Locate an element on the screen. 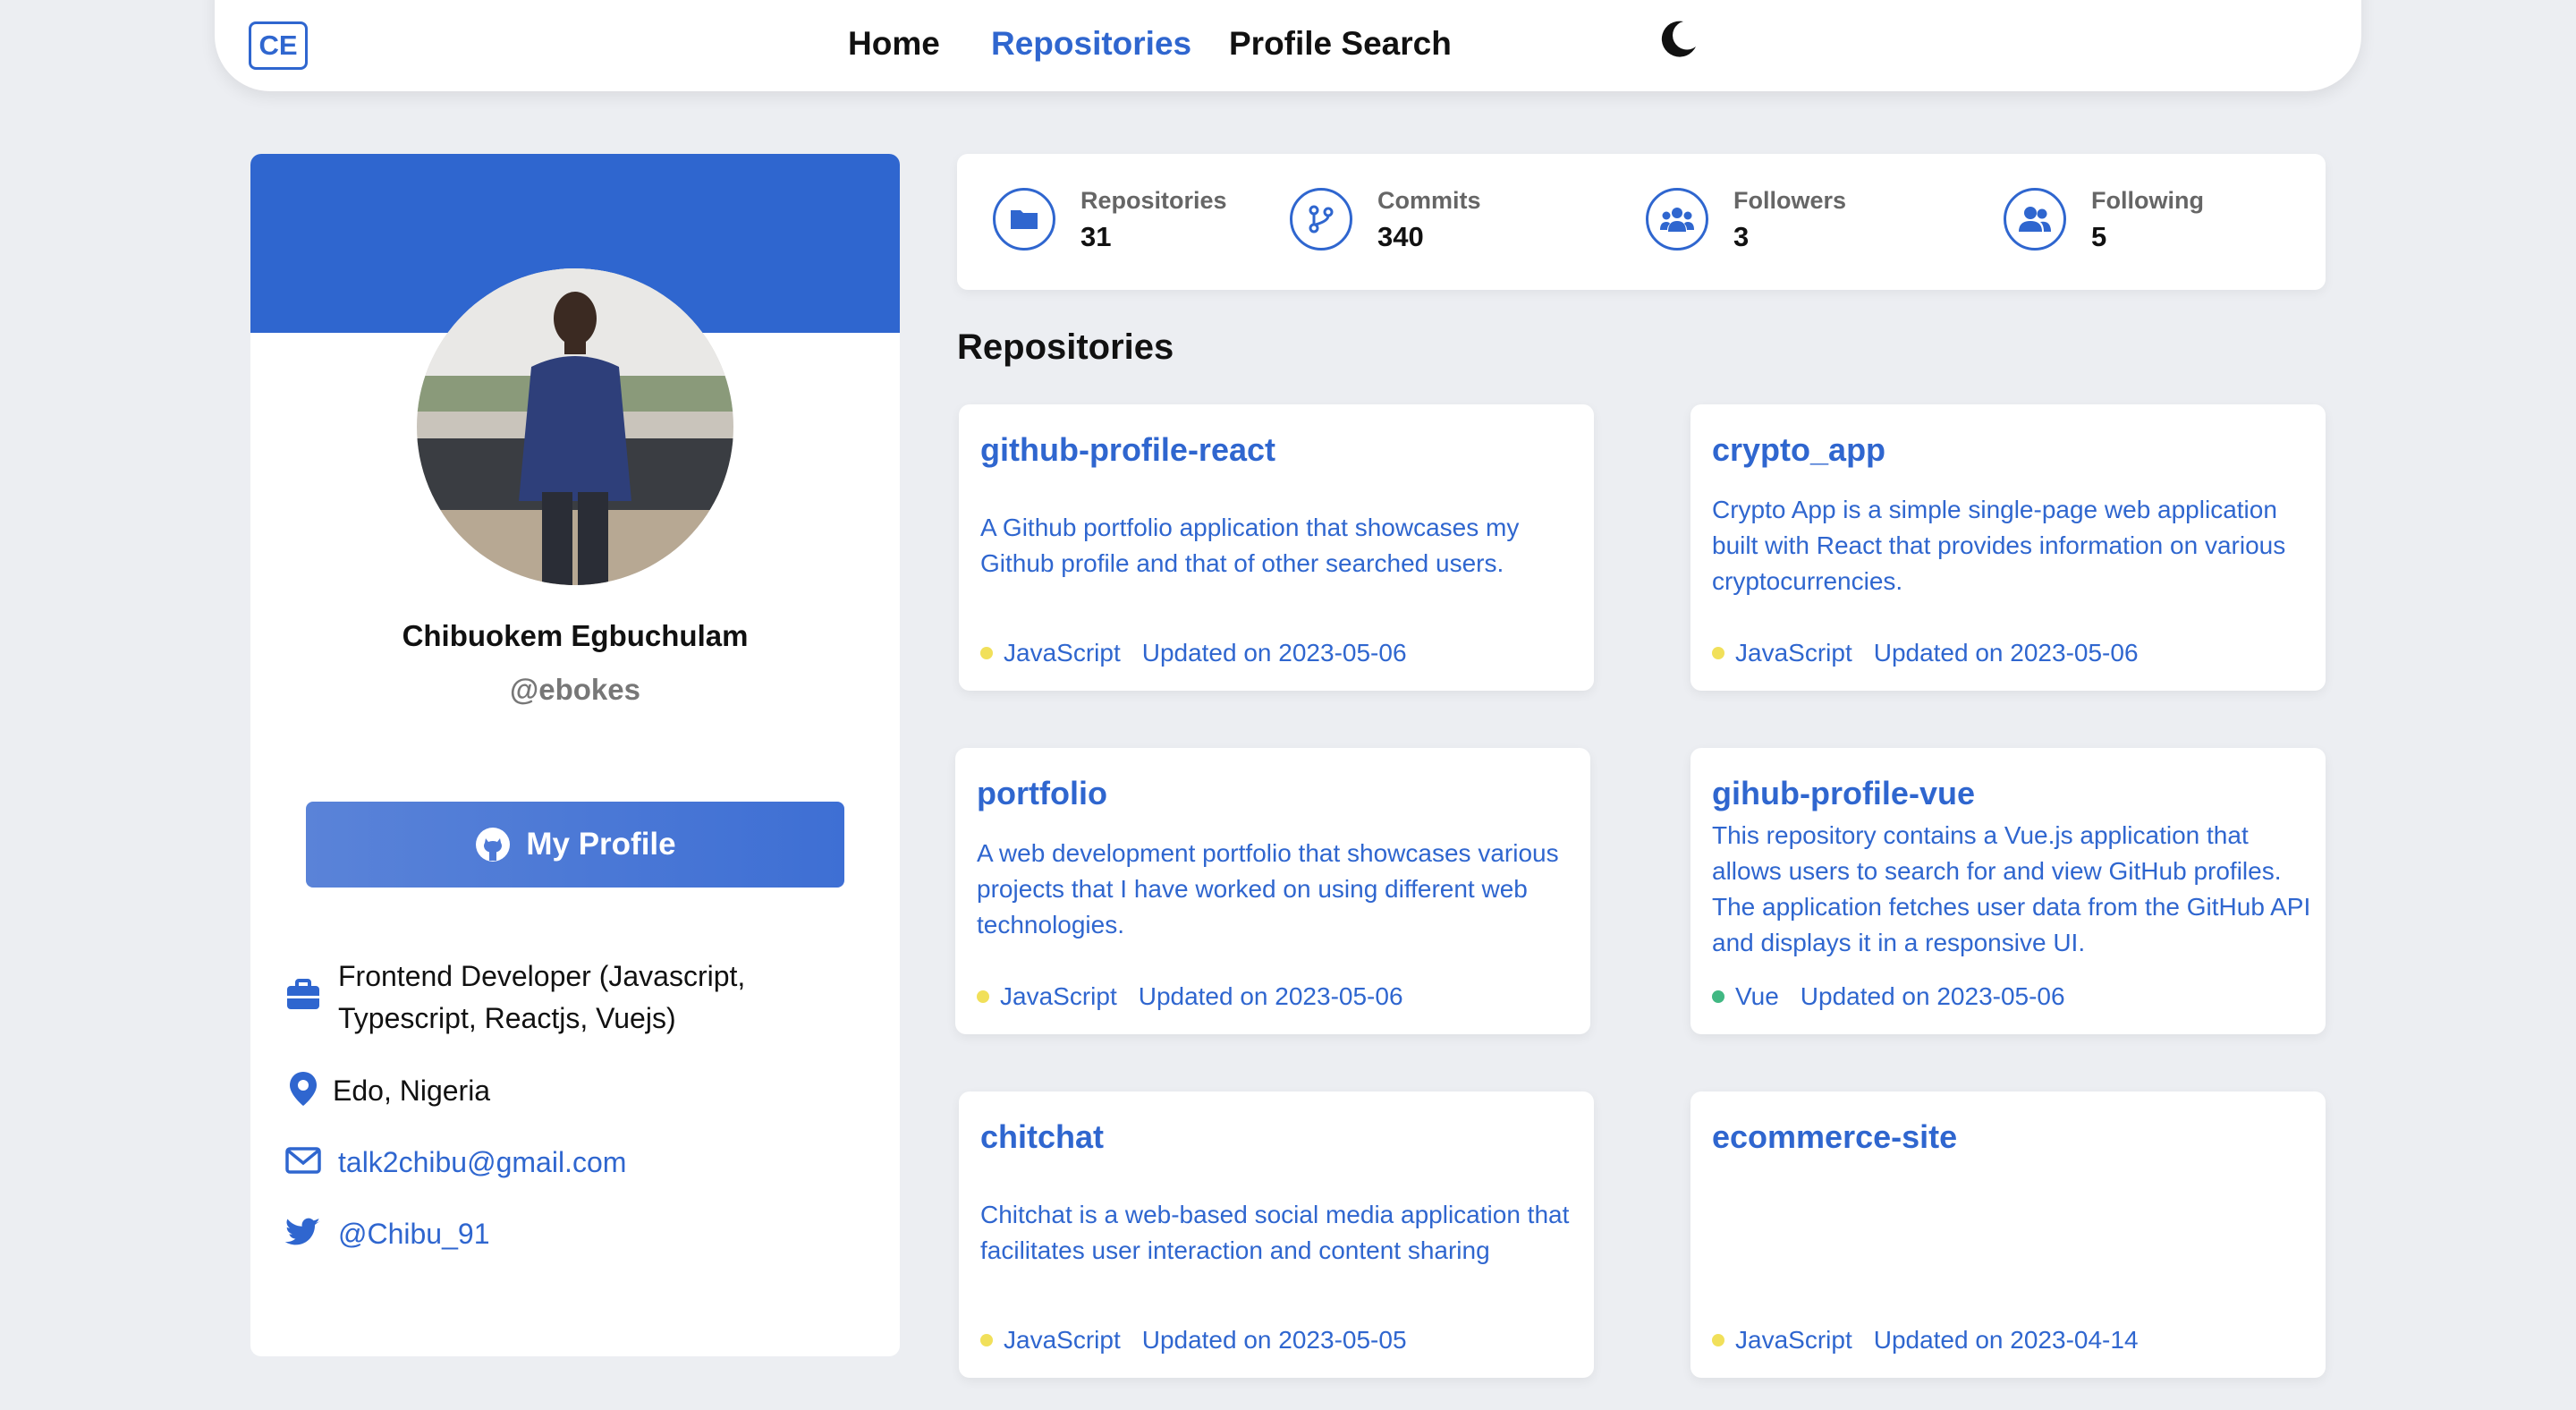  stat-label: Repositories is located at coordinates (1153, 201).